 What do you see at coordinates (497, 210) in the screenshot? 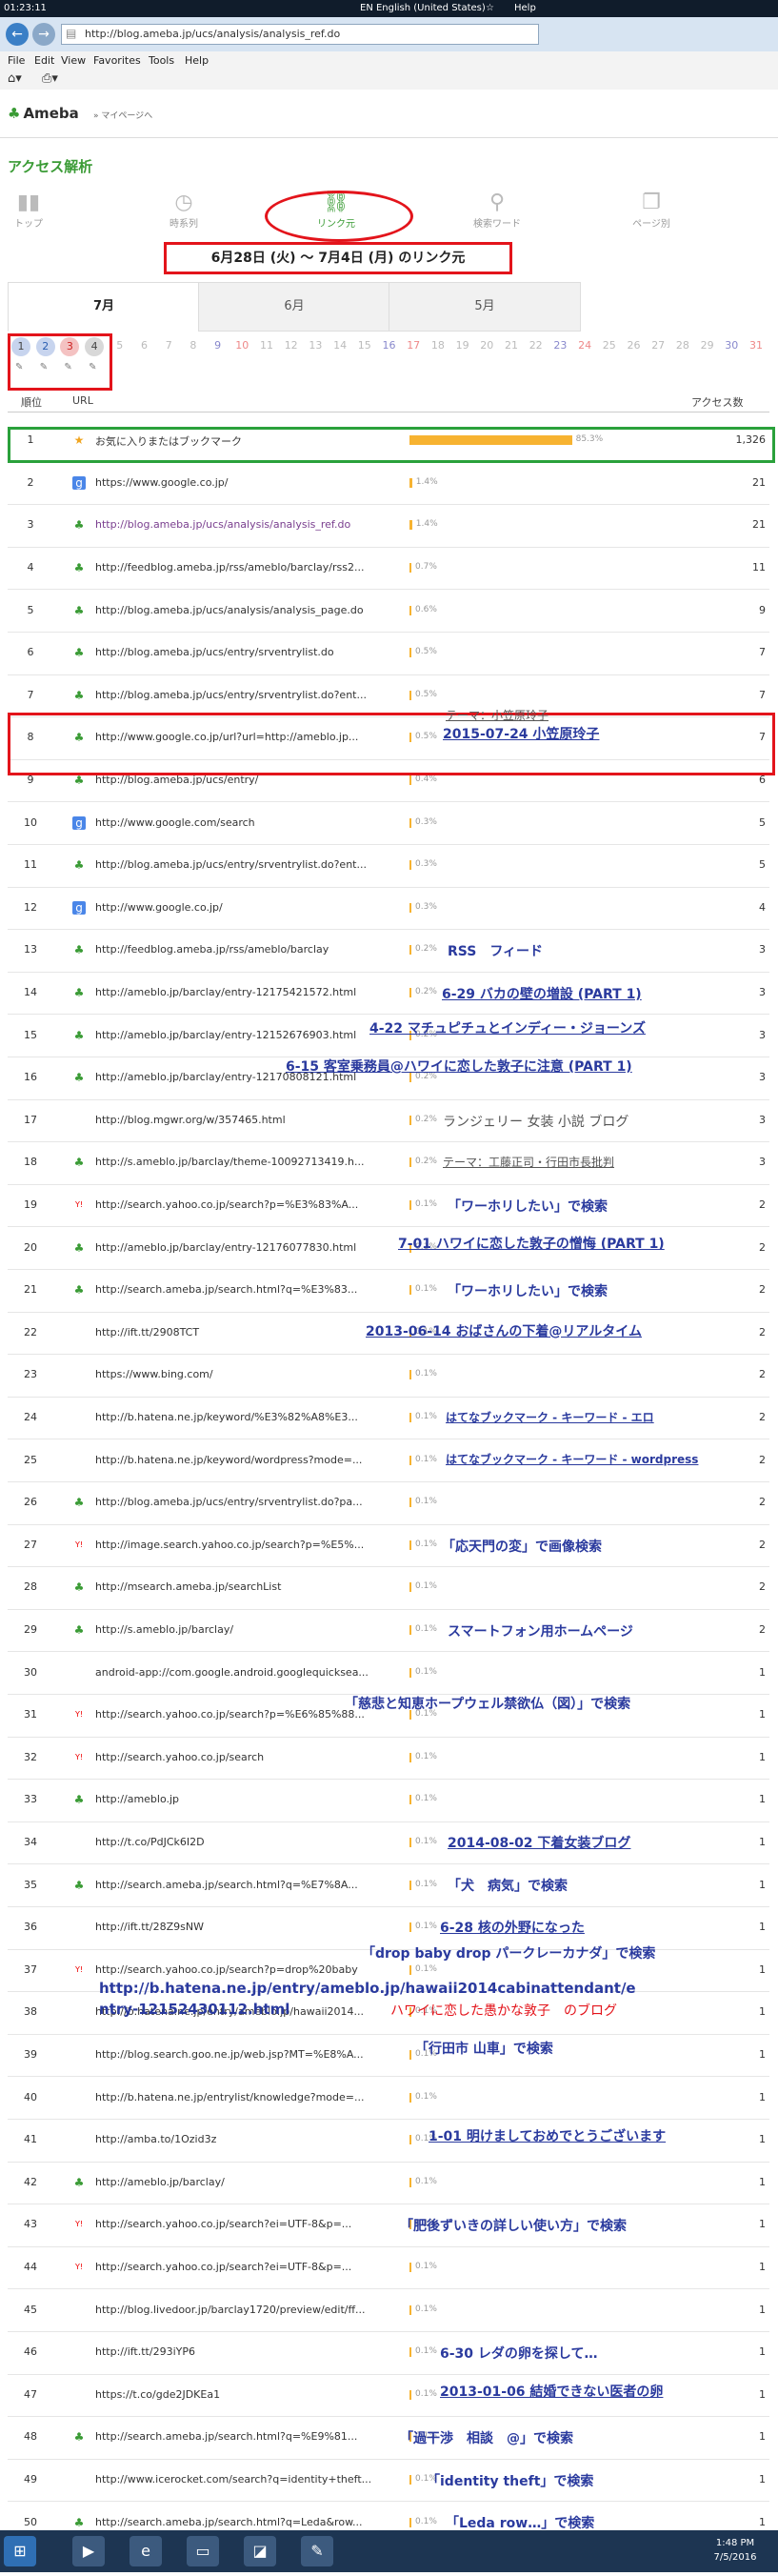
I see `tab-search-words: ⚲ 検索ワード` at bounding box center [497, 210].